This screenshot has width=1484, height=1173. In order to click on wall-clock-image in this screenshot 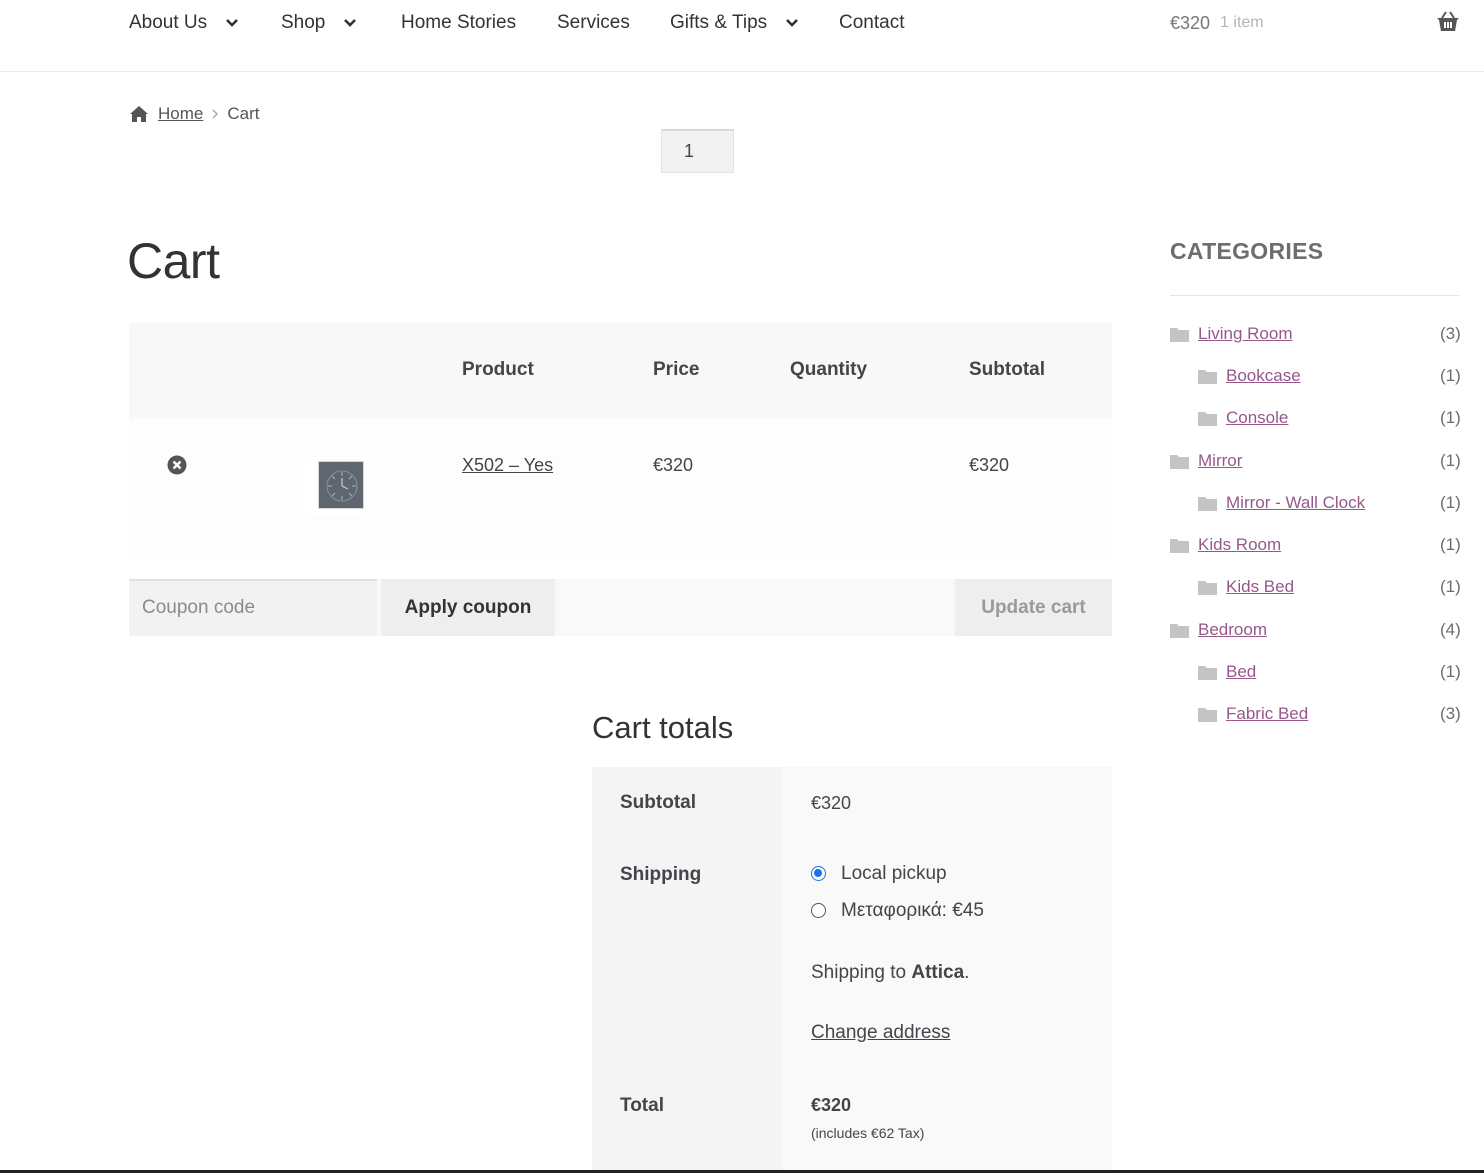, I will do `click(341, 485)`.